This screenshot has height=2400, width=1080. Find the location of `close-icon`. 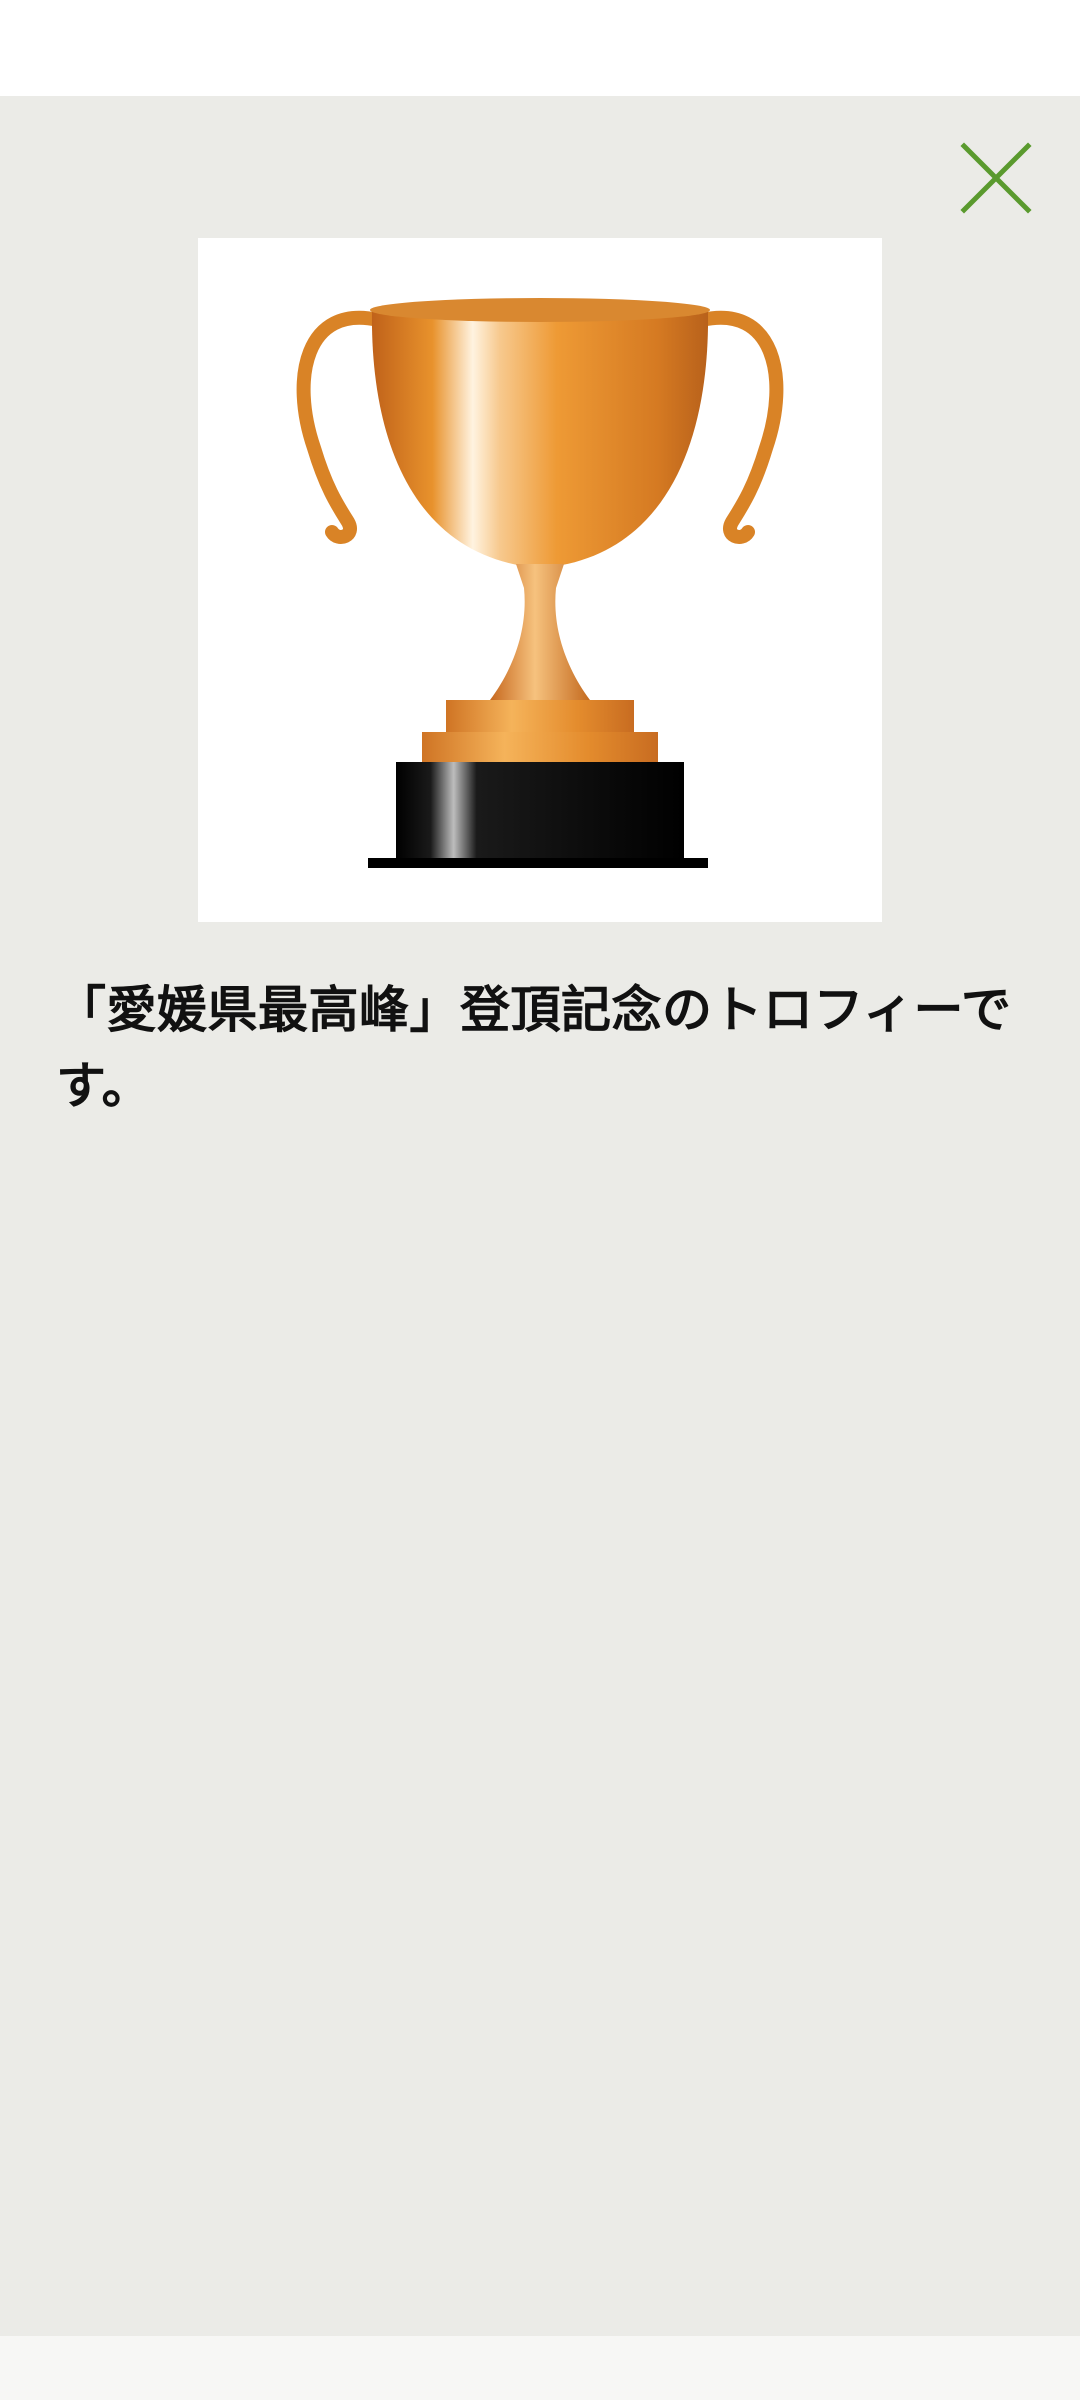

close-icon is located at coordinates (996, 178).